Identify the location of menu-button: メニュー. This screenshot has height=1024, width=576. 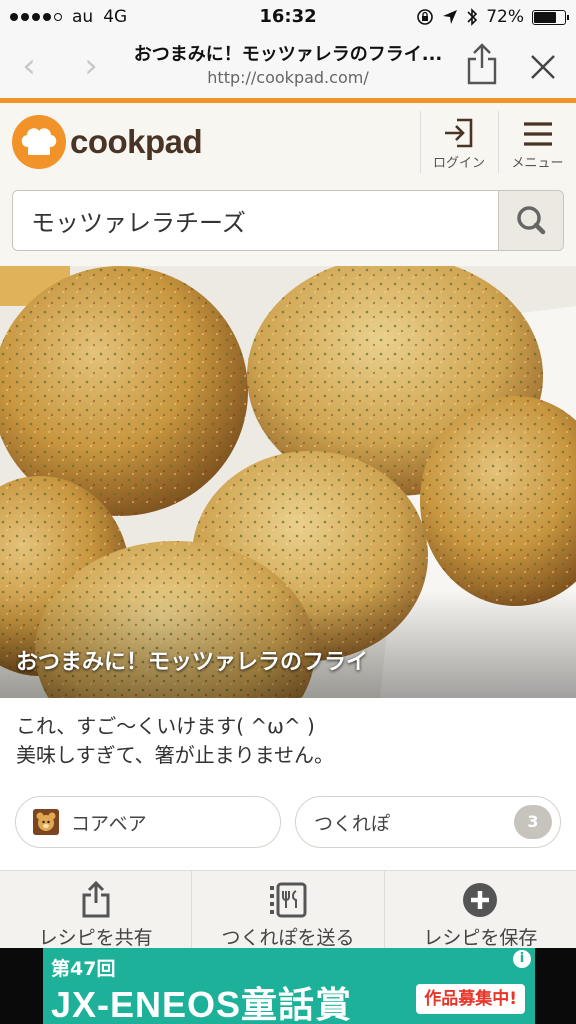
(537, 142).